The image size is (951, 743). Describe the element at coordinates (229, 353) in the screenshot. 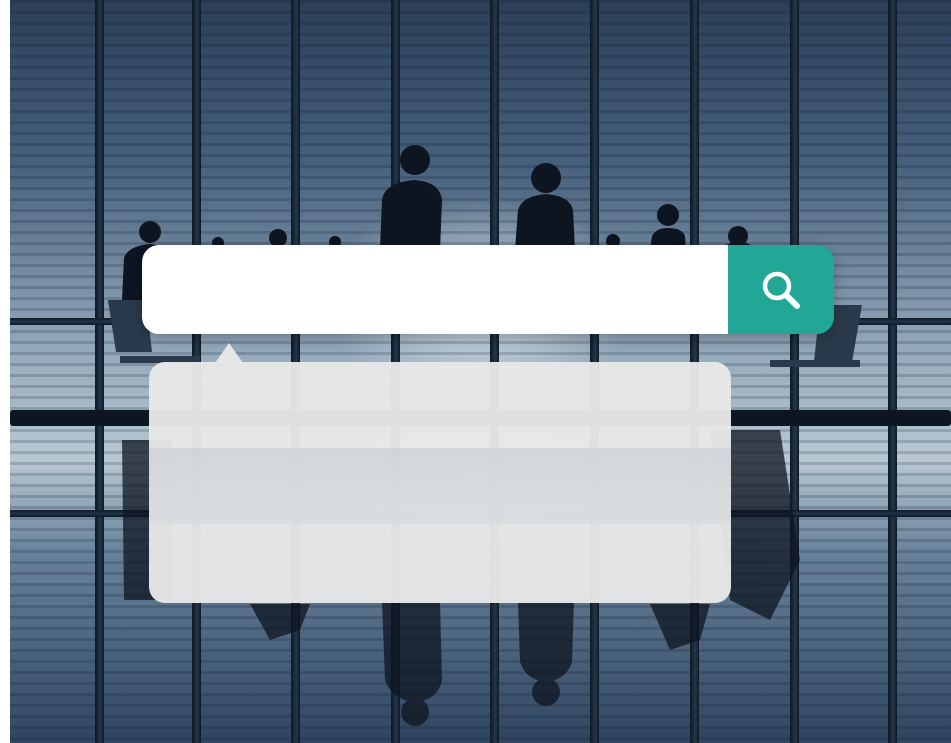

I see `dropdown-pointer` at that location.